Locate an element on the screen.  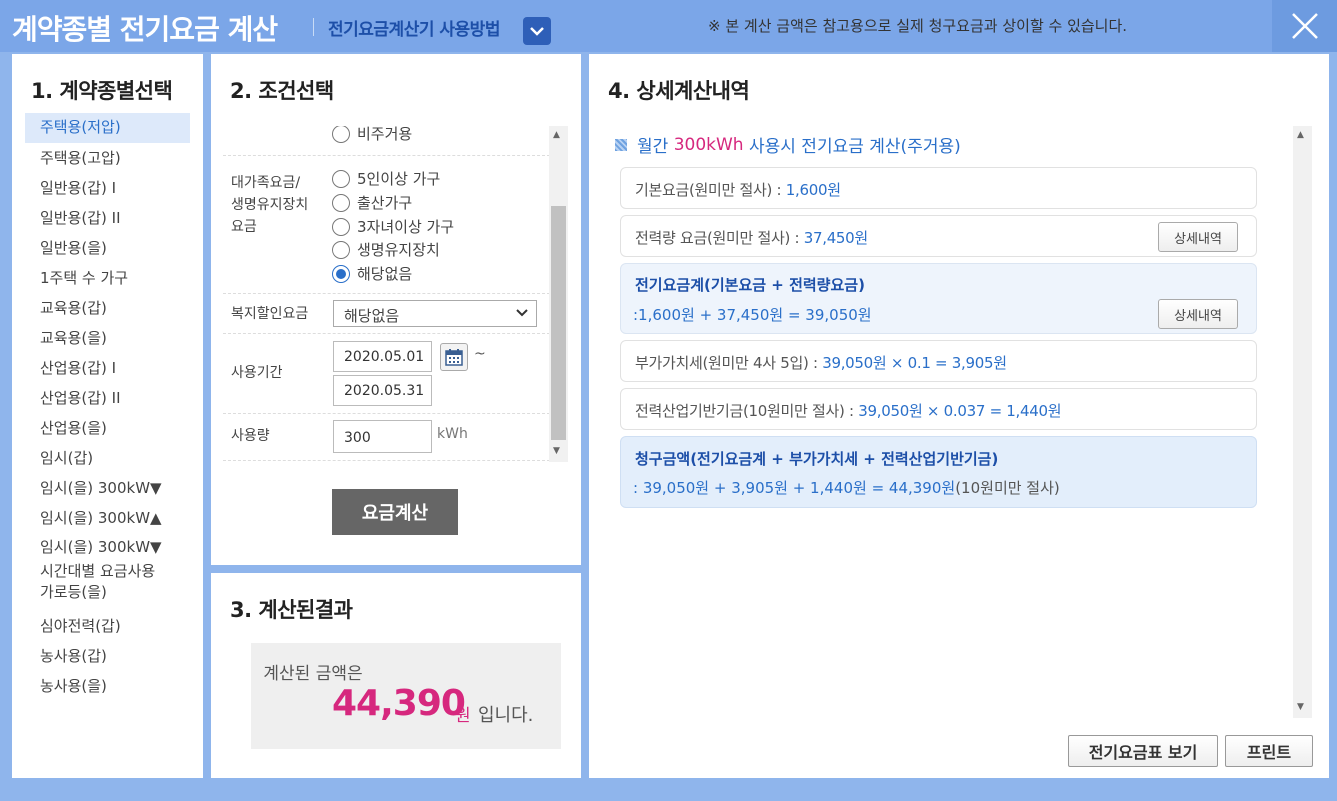
vat-formula: 39,050원 × 0.1 = 3,905원 is located at coordinates (914, 363).